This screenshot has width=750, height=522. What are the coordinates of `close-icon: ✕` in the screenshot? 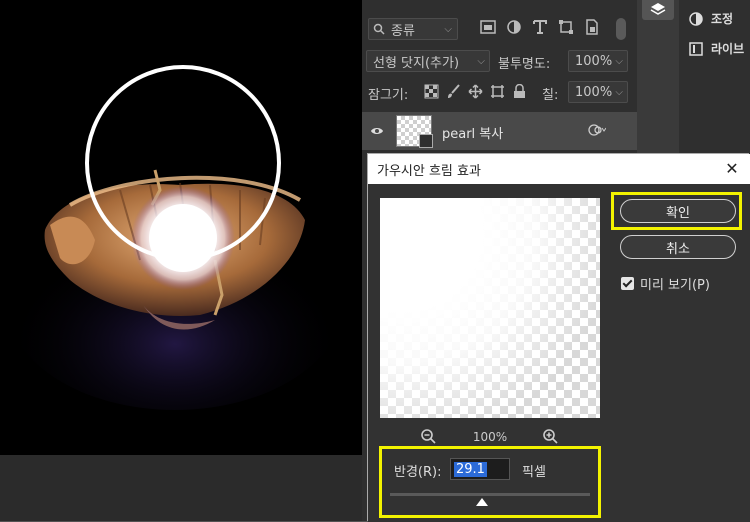 It's located at (732, 169).